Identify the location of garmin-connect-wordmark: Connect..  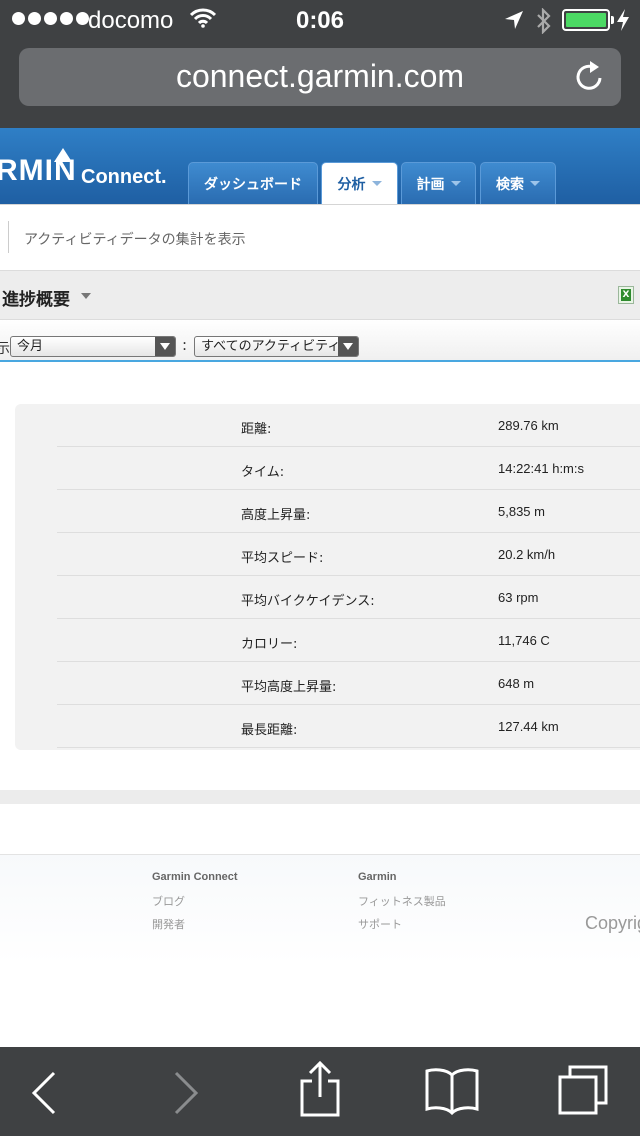
(124, 177).